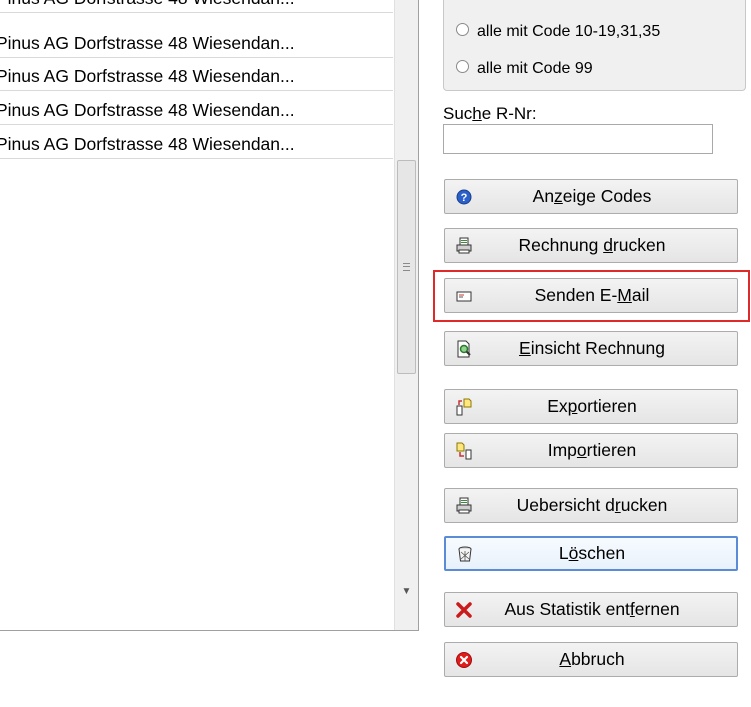  I want to click on scroll-down-arrow-icon: ▼, so click(406, 592).